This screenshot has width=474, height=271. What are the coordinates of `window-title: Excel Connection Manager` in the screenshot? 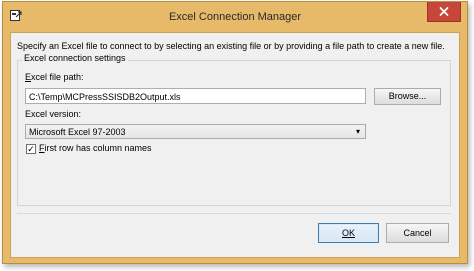 It's located at (235, 17).